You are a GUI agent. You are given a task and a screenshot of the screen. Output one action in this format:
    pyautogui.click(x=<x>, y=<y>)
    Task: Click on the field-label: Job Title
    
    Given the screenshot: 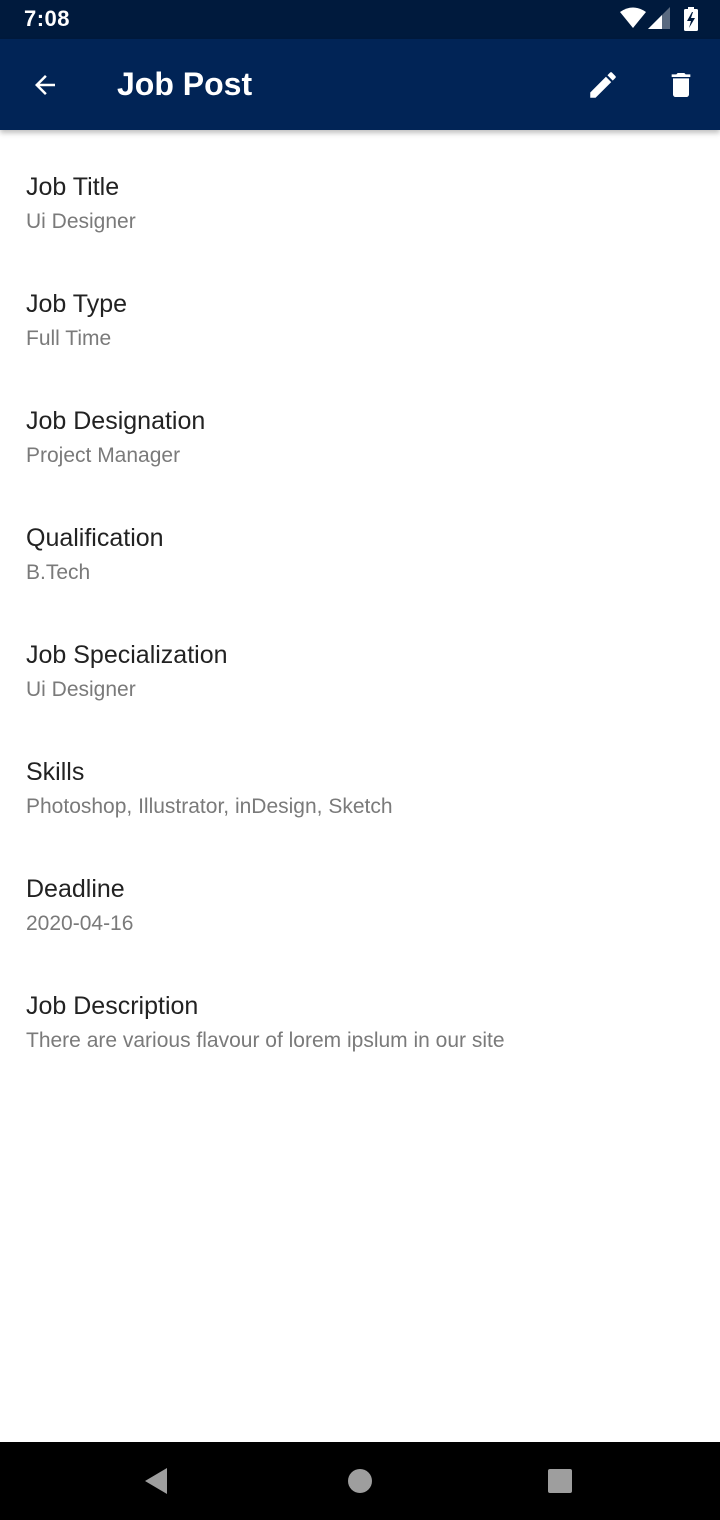 What is the action you would take?
    pyautogui.click(x=73, y=187)
    